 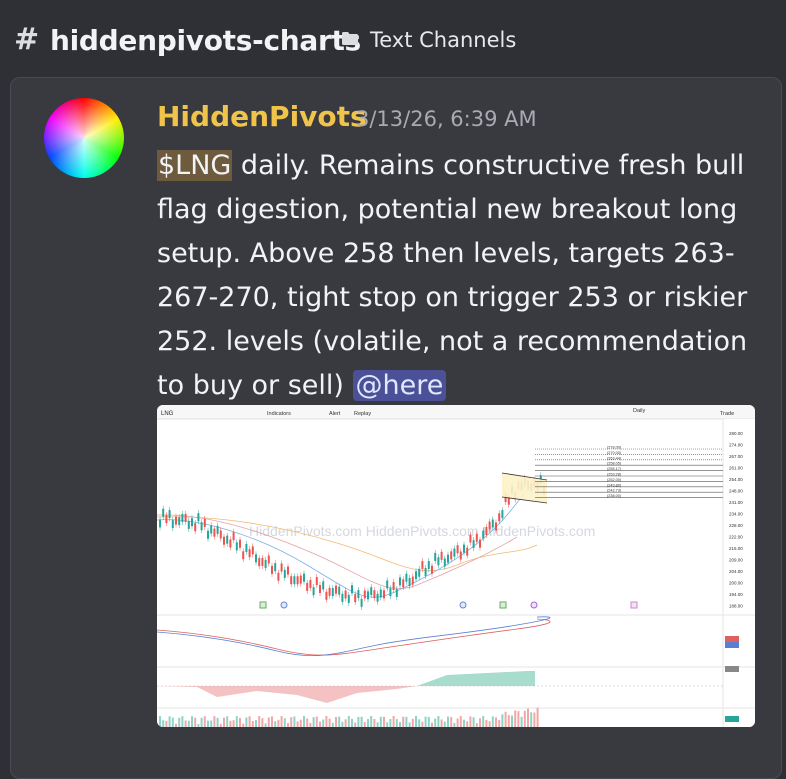 What do you see at coordinates (614, 485) in the screenshot?
I see `level-label: (249.80)` at bounding box center [614, 485].